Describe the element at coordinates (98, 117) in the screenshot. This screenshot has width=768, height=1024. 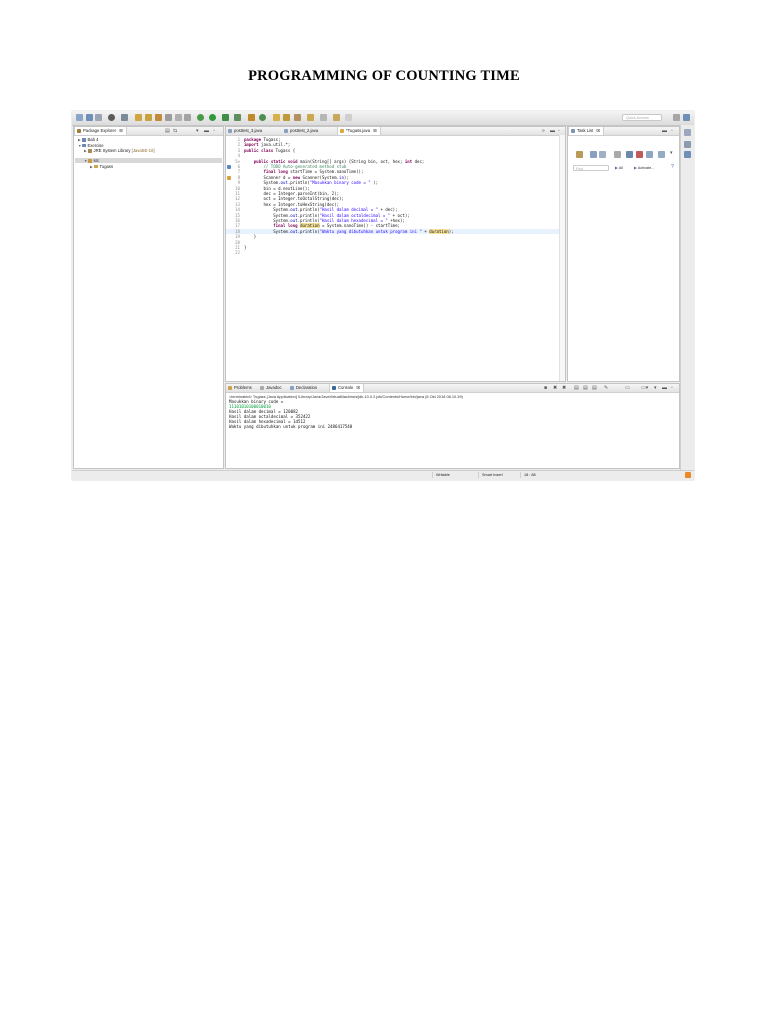
I see `print-icon` at that location.